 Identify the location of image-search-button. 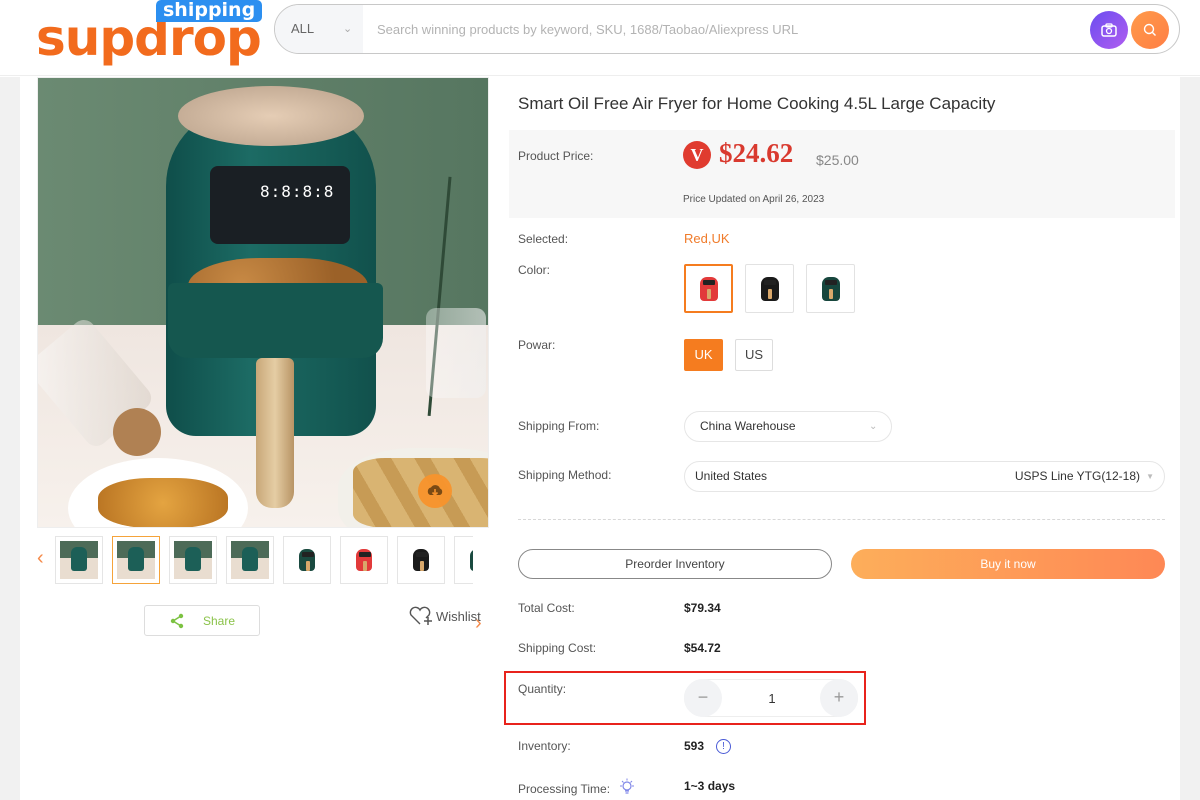
(1109, 30).